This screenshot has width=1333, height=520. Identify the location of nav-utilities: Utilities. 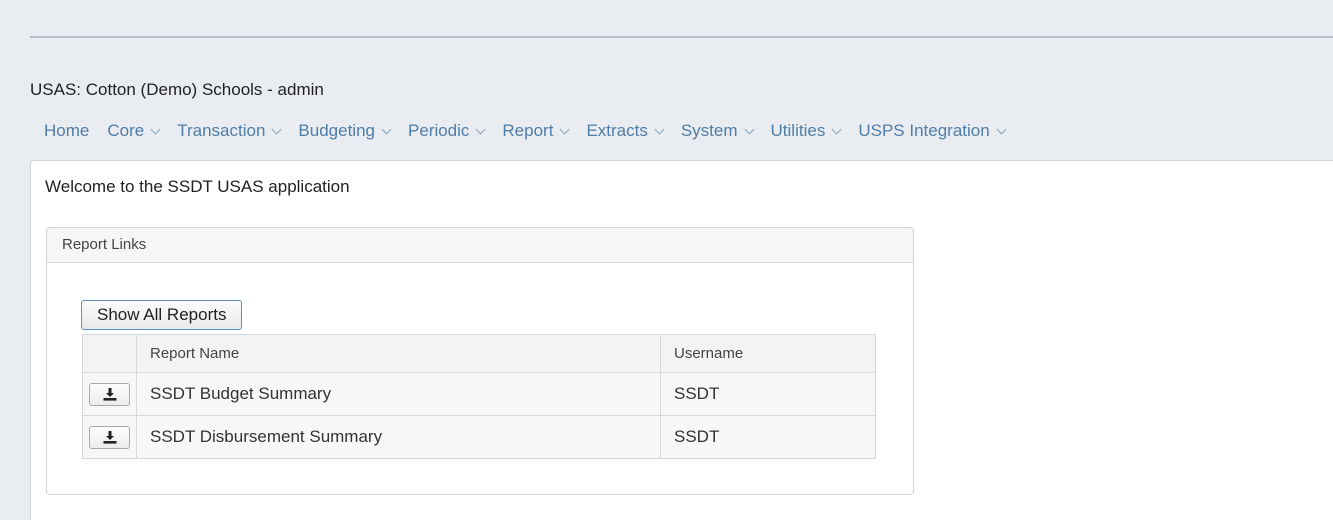
(806, 131).